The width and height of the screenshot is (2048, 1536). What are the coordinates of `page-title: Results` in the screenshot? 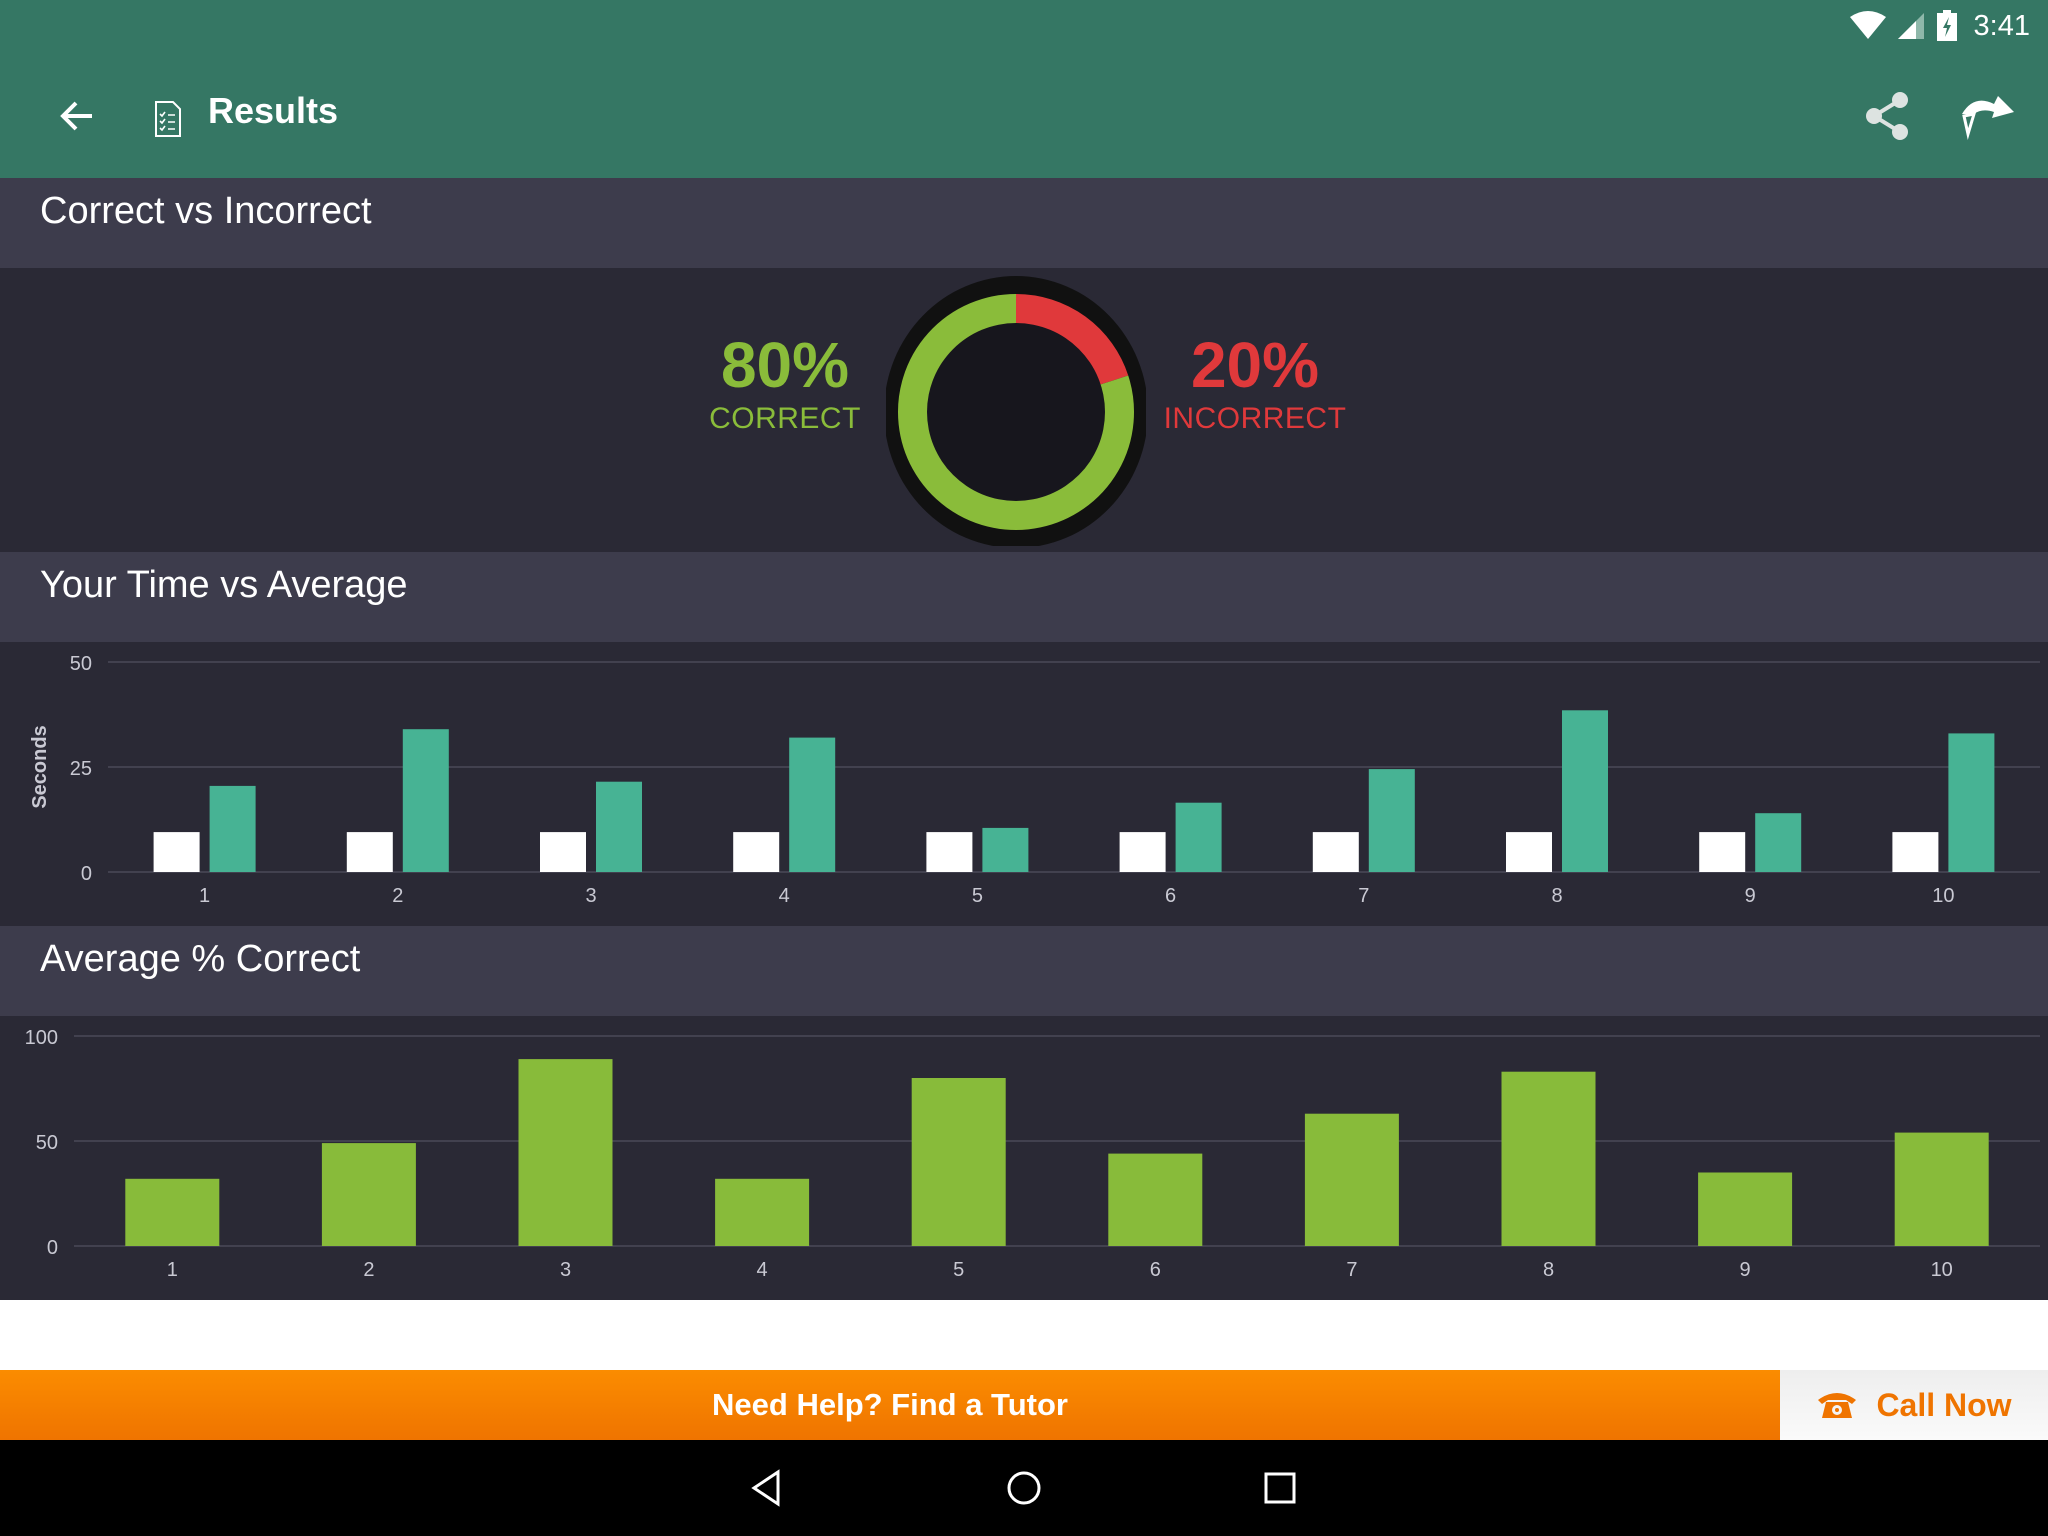 It's located at (273, 110).